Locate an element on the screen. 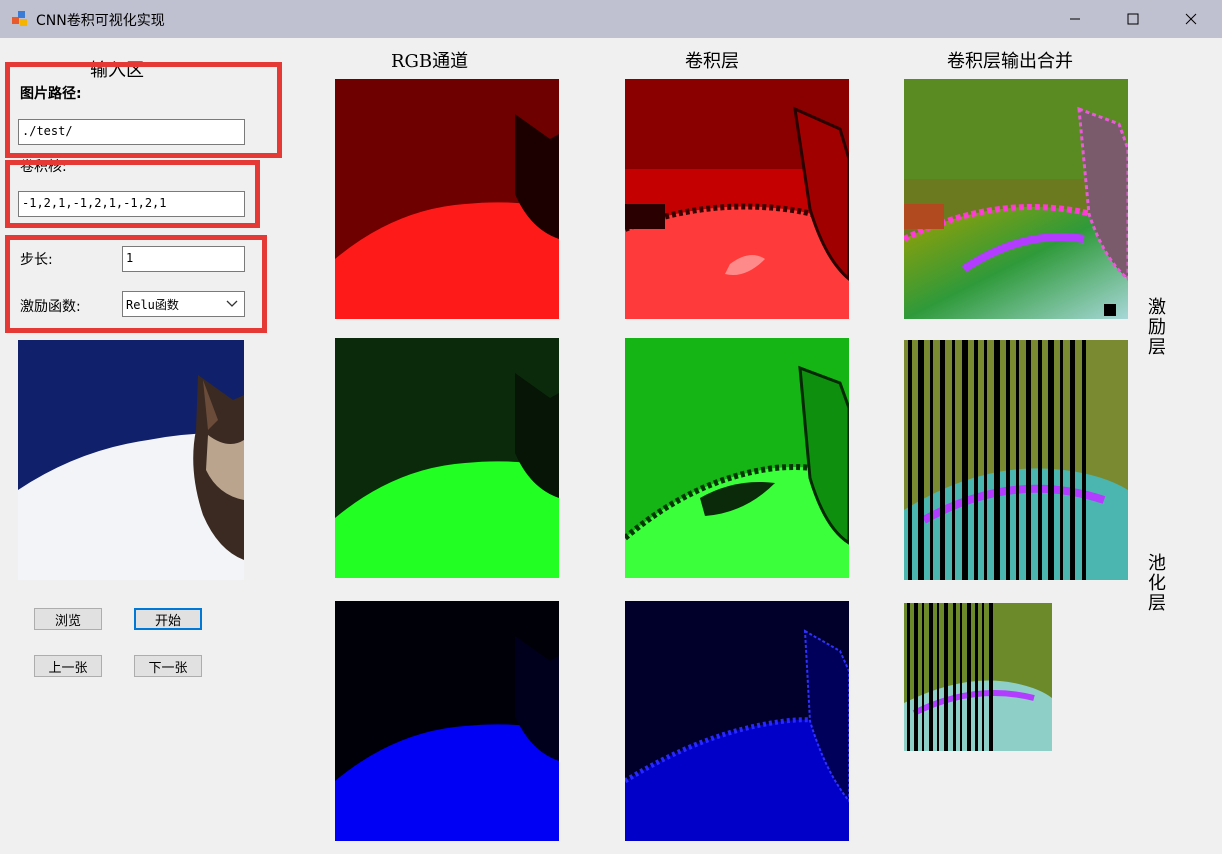 The width and height of the screenshot is (1222, 854). conv-column-title: 卷积层 is located at coordinates (712, 61).